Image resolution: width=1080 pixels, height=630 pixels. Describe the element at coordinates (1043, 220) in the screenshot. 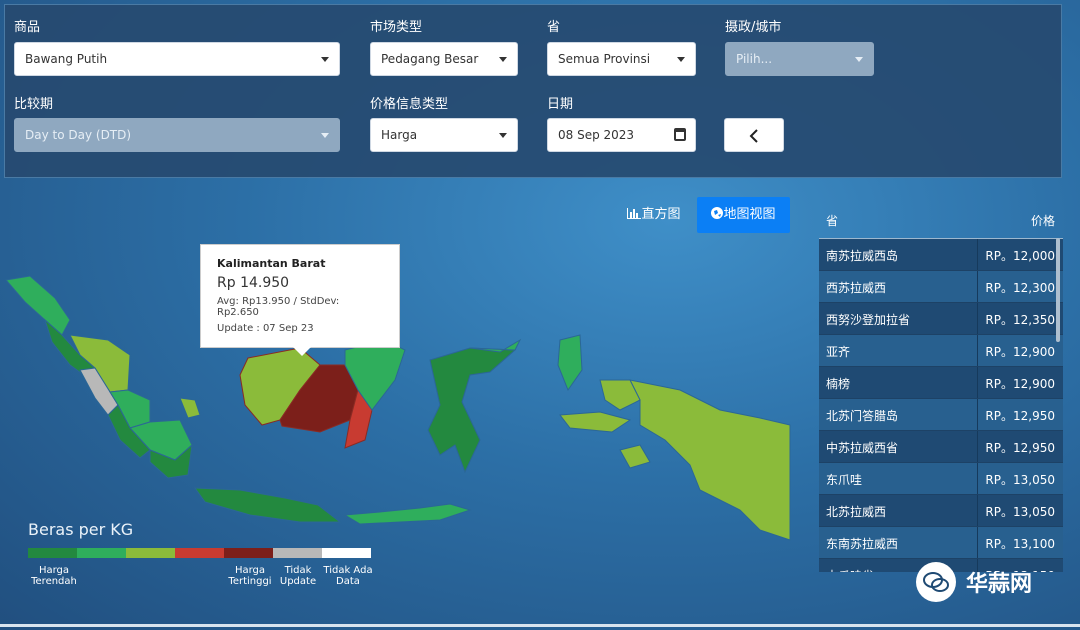

I see `header-price: 价格` at that location.